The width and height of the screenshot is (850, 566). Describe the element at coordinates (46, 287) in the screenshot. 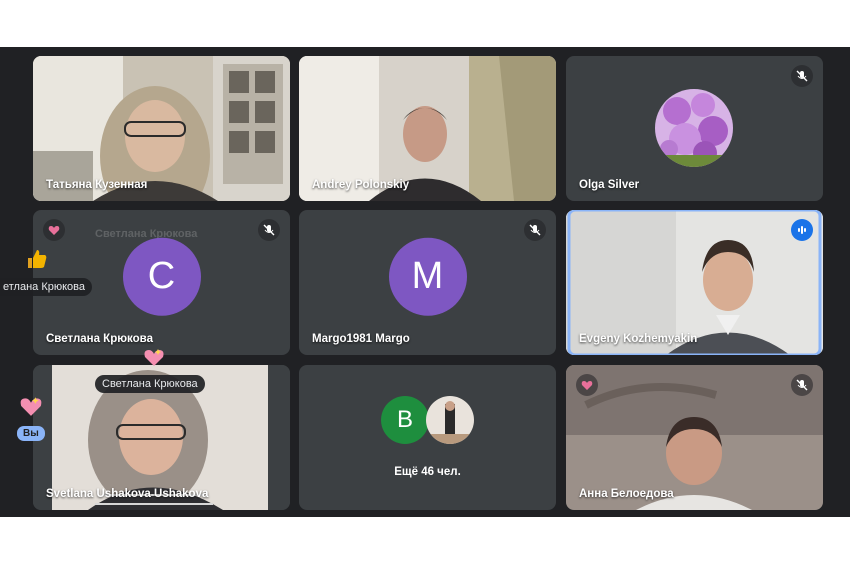

I see `reaction-name-label: етлана Крюкова` at that location.